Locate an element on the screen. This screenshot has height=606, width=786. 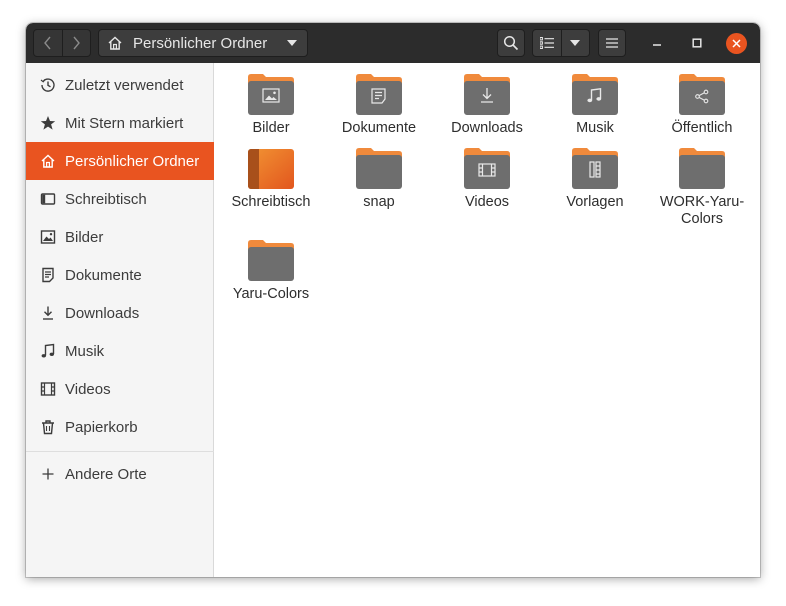
folder-videos-icon is located at coordinates (487, 168).